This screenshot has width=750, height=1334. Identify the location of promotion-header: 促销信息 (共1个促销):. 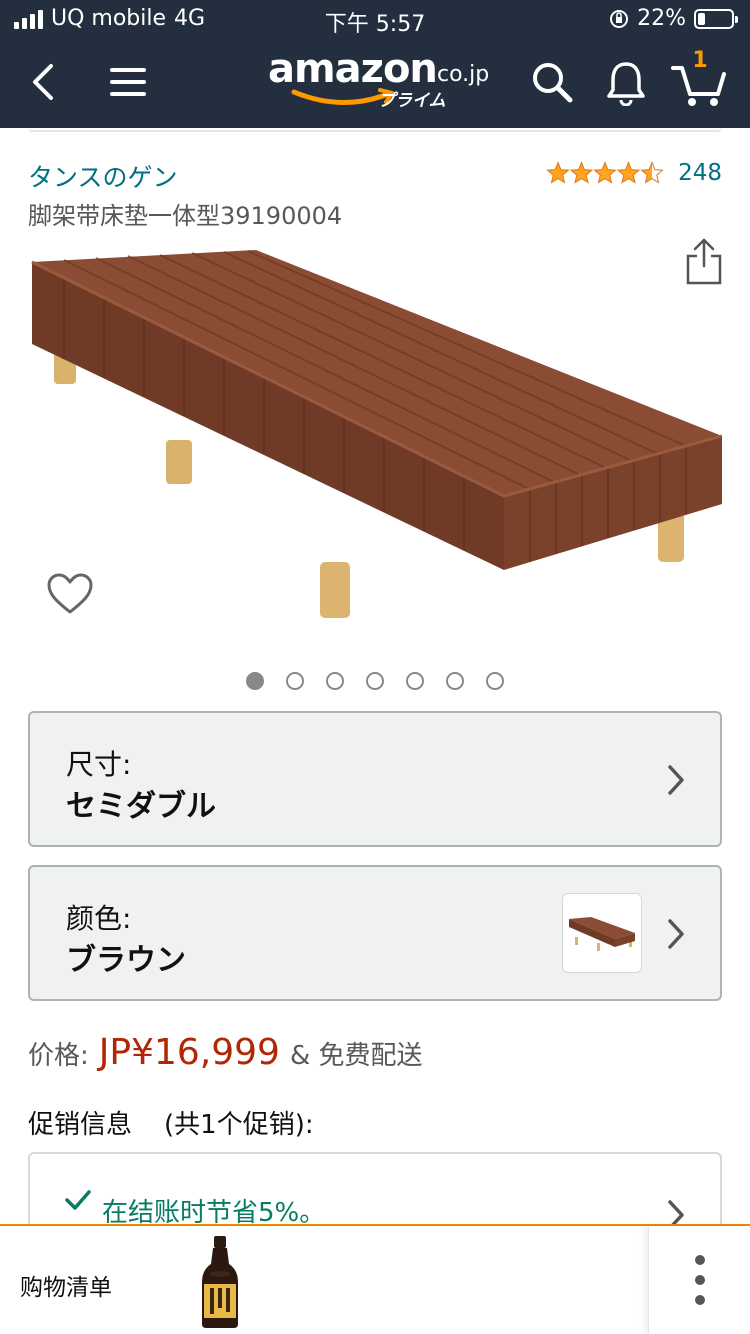
(171, 1122).